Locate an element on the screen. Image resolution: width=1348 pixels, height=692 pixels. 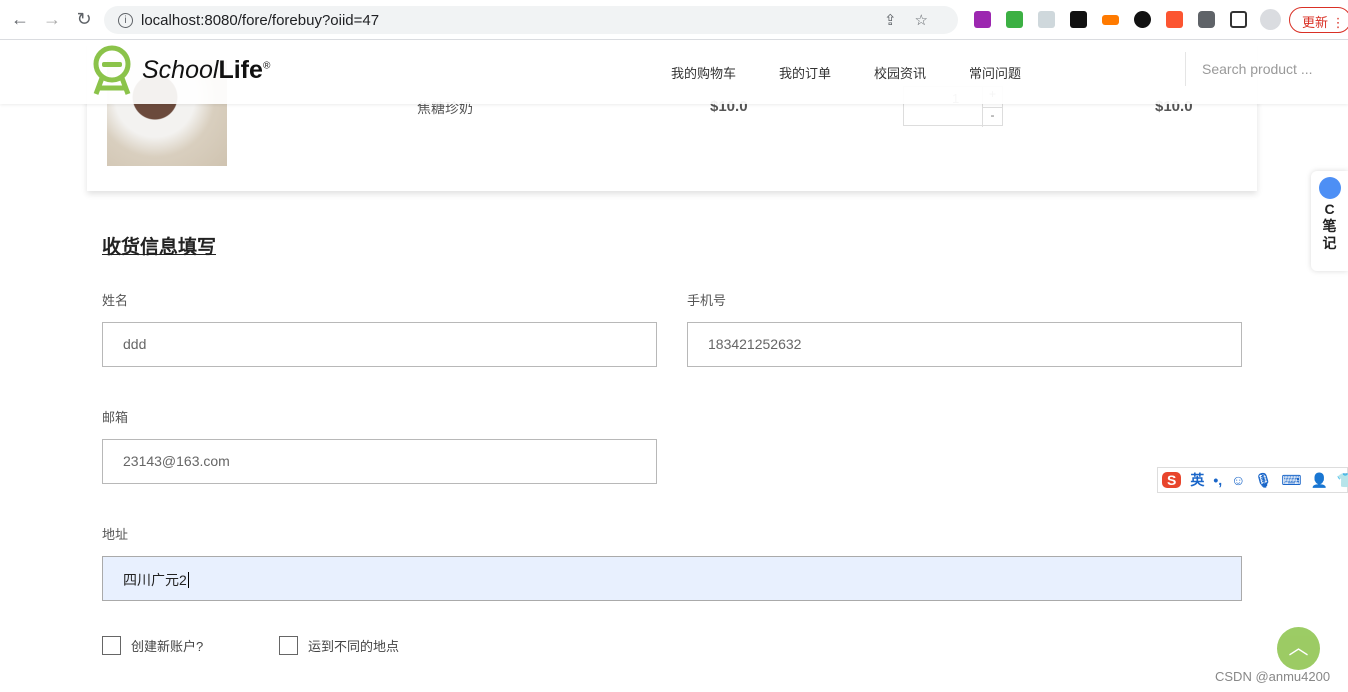
nav-faq: 常问问题 is located at coordinates (995, 72).